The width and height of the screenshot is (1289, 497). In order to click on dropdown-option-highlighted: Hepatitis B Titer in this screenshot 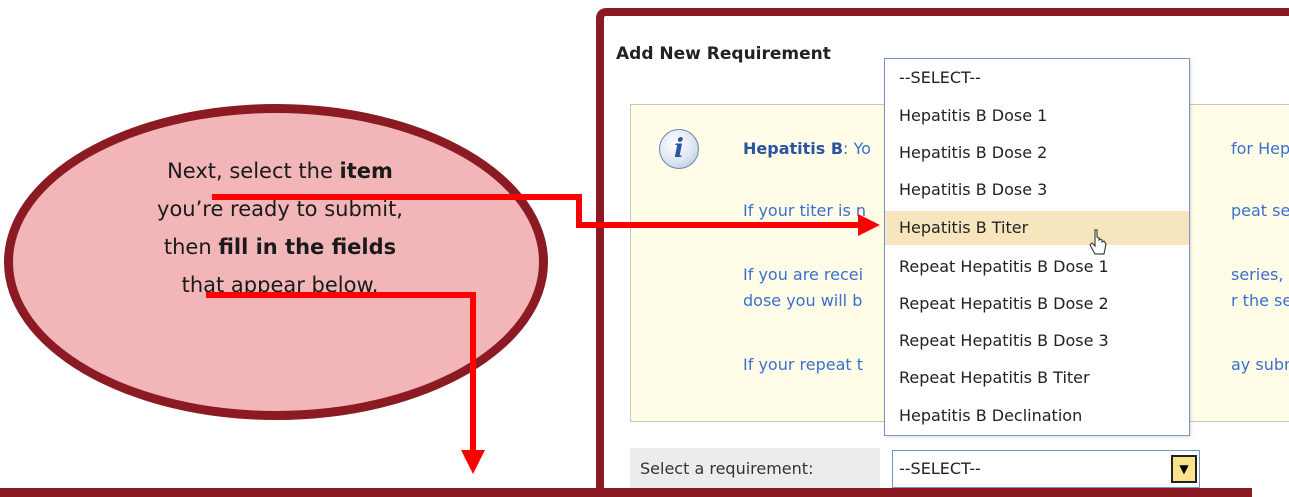, I will do `click(1037, 228)`.